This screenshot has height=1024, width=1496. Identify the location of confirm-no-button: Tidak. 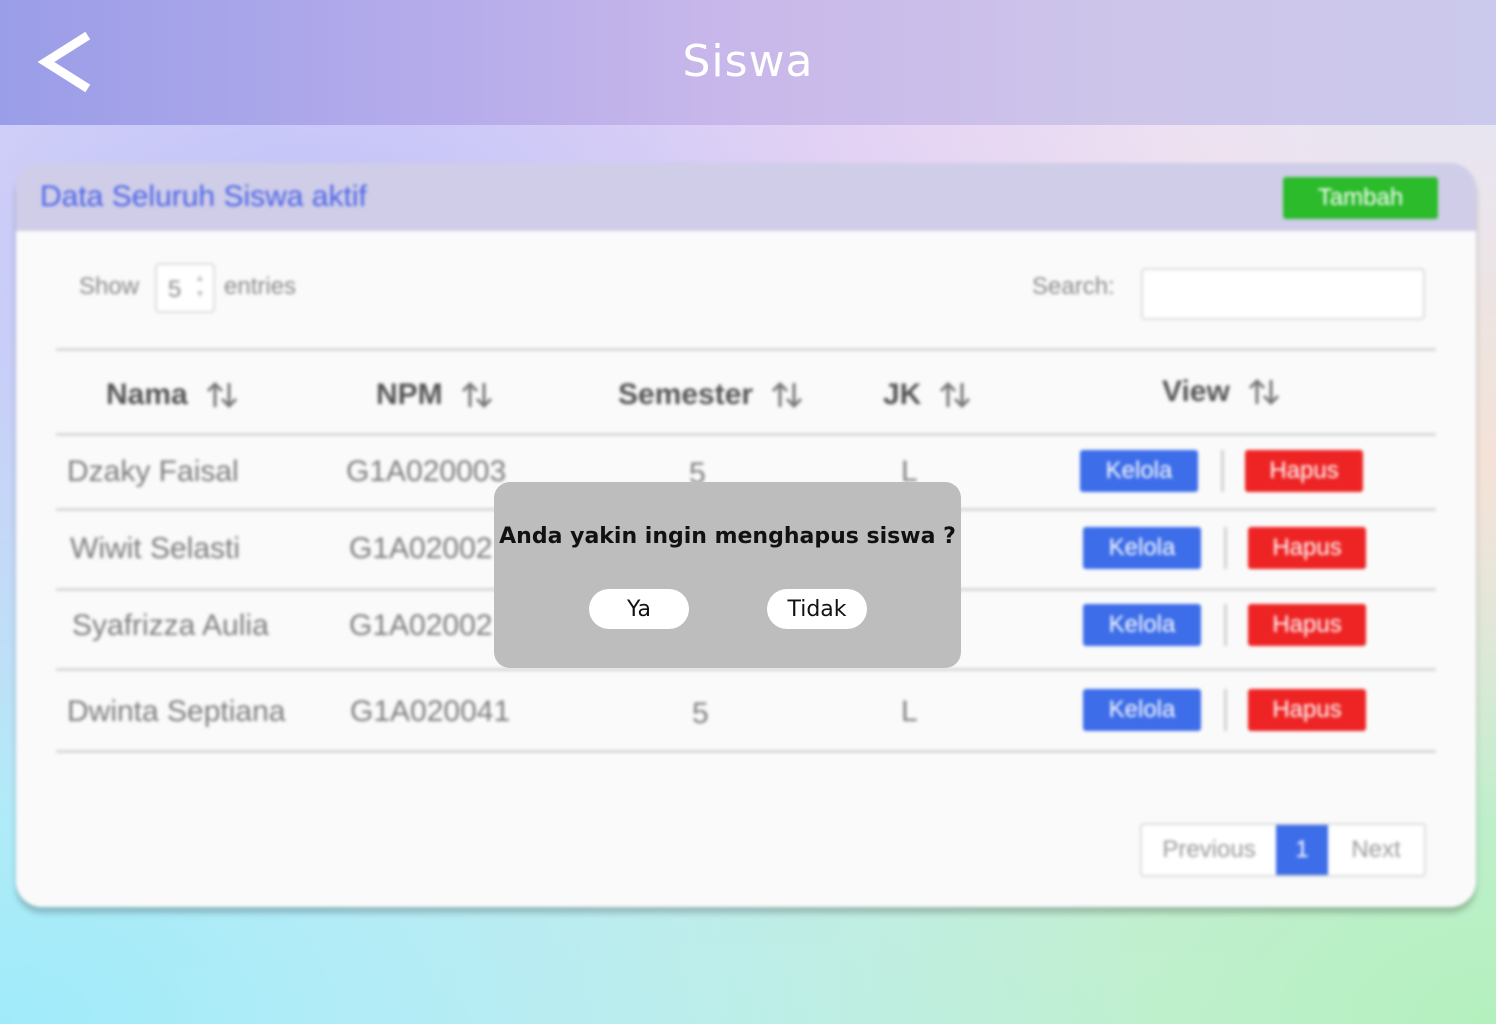
(817, 609).